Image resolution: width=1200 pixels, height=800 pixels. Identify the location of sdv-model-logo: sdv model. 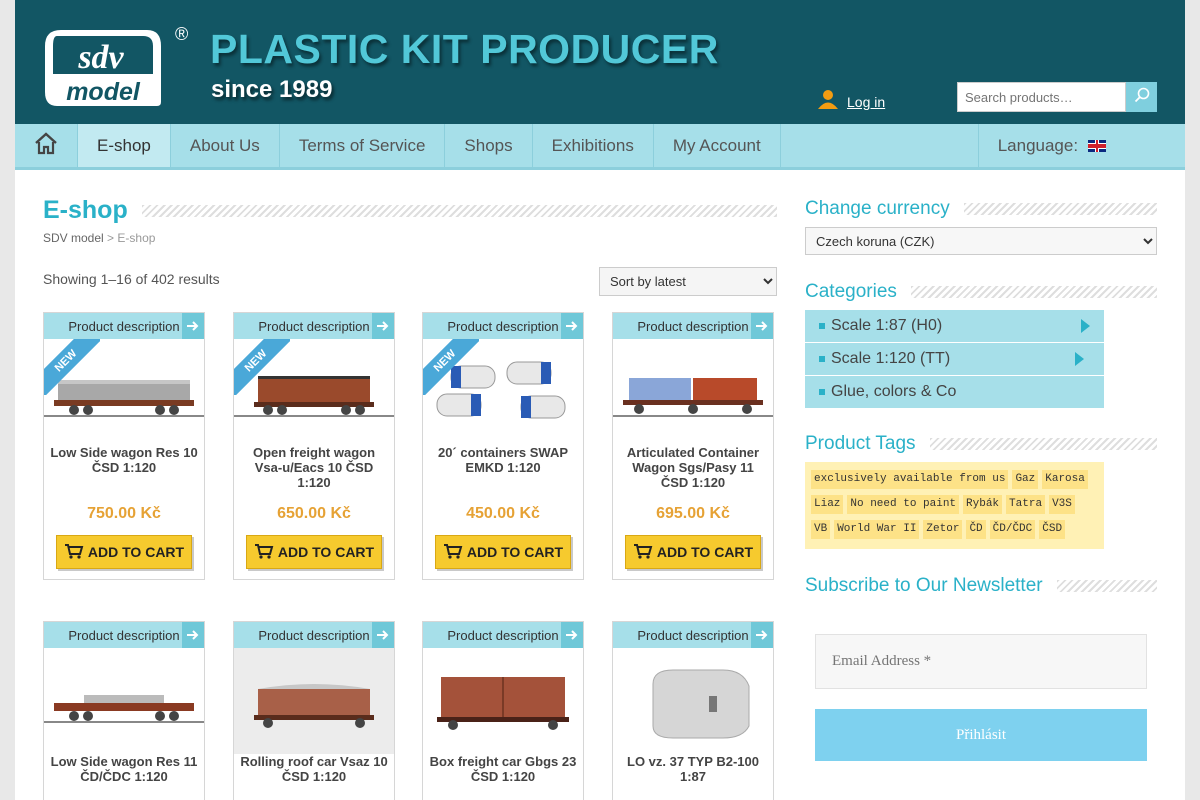
(103, 68).